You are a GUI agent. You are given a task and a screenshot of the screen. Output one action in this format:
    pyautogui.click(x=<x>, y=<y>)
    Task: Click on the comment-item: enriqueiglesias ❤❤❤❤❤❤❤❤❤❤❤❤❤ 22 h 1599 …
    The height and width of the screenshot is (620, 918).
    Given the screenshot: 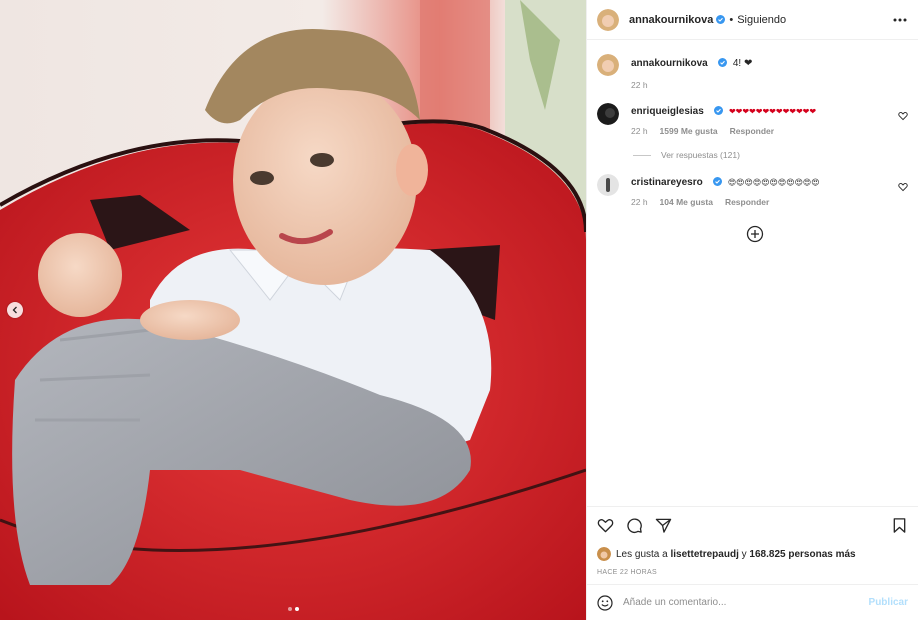 What is the action you would take?
    pyautogui.click(x=752, y=131)
    